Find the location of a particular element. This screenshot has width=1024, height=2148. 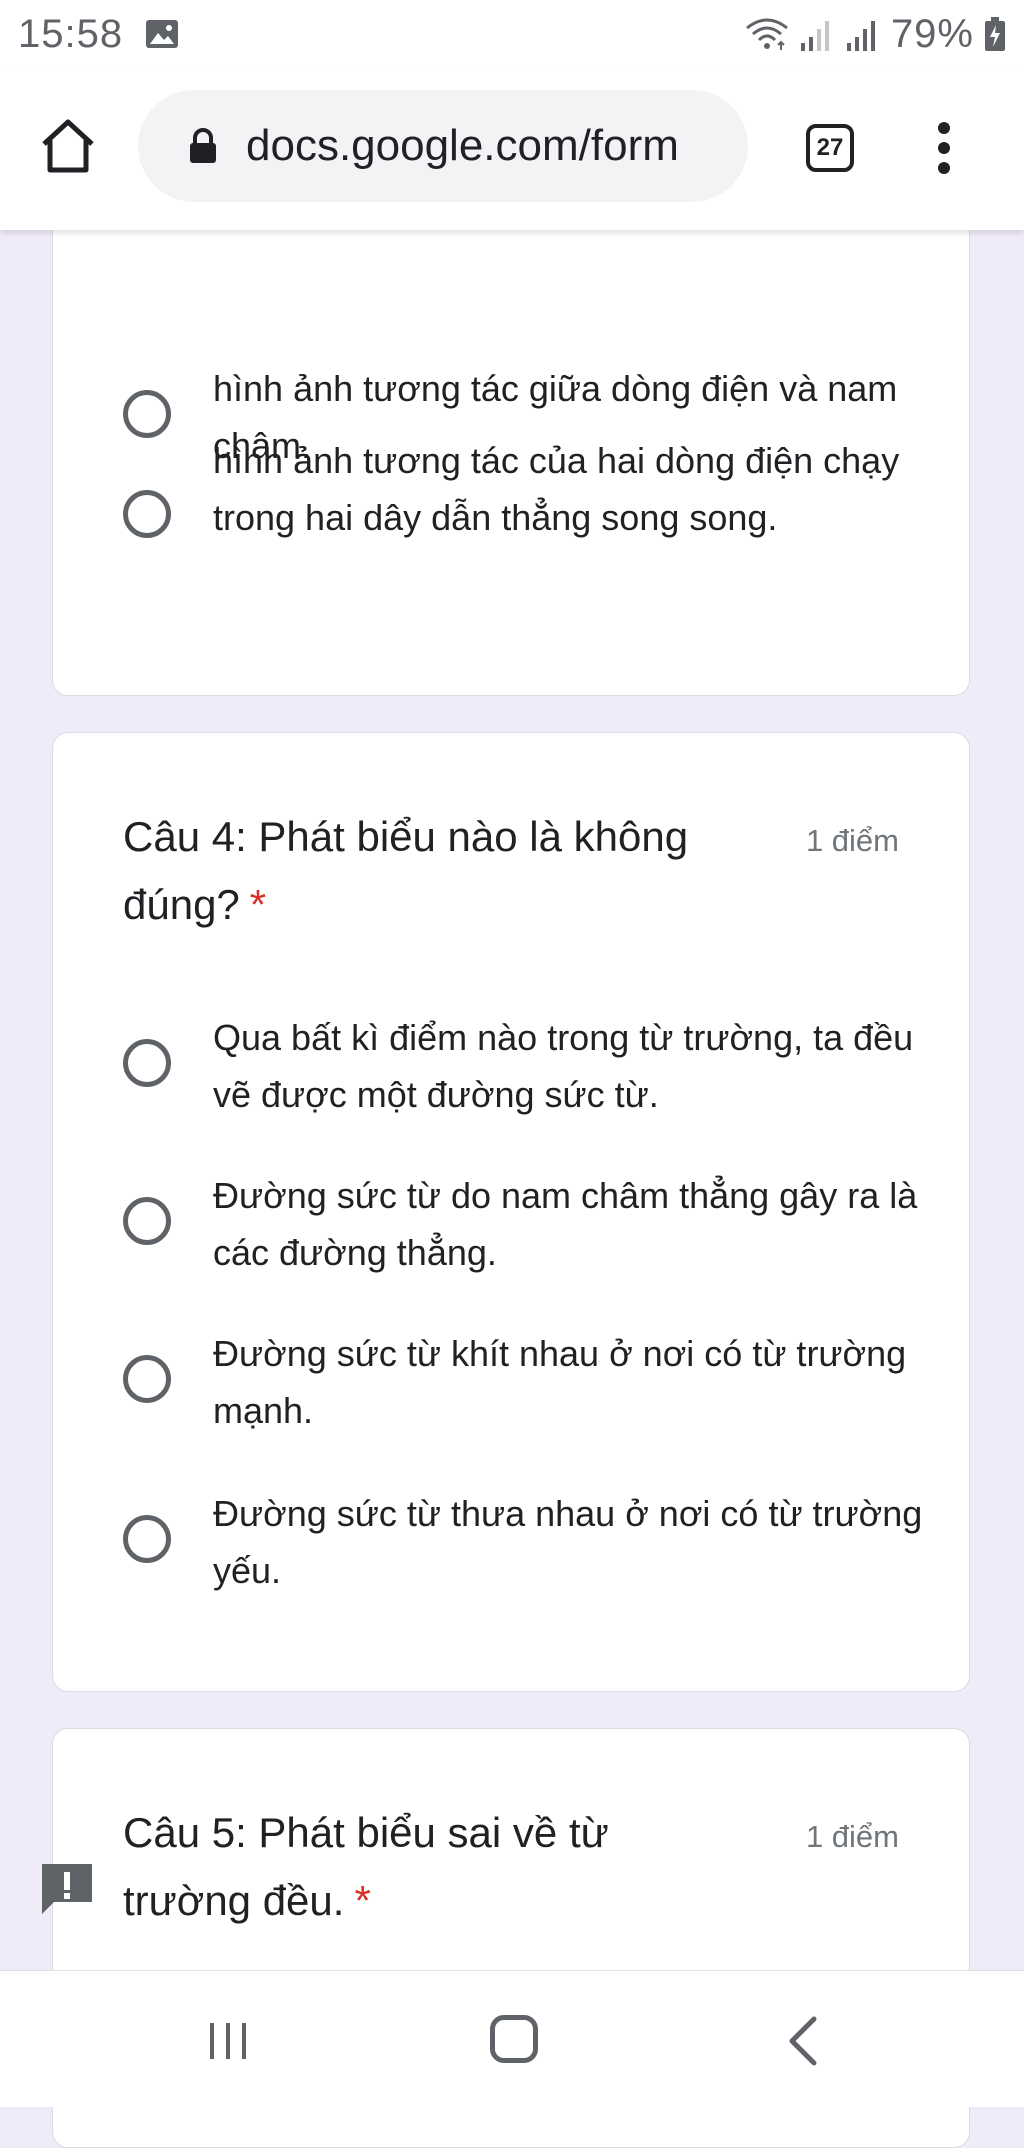

home-nav-icon is located at coordinates (514, 2039).